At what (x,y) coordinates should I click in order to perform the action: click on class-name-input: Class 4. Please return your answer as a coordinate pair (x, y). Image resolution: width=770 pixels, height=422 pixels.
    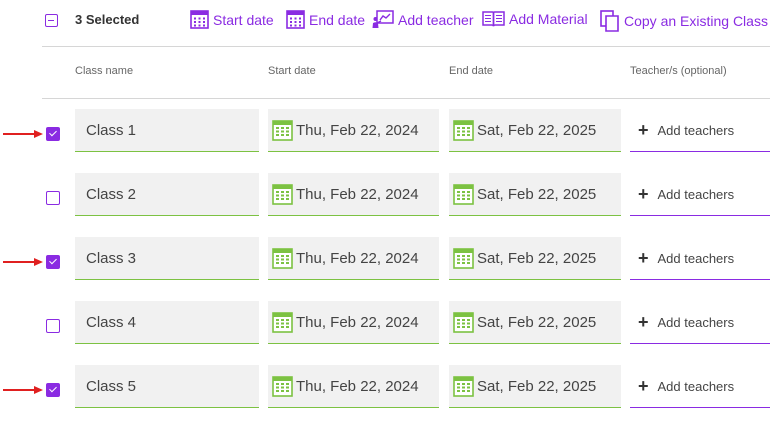
    Looking at the image, I should click on (167, 322).